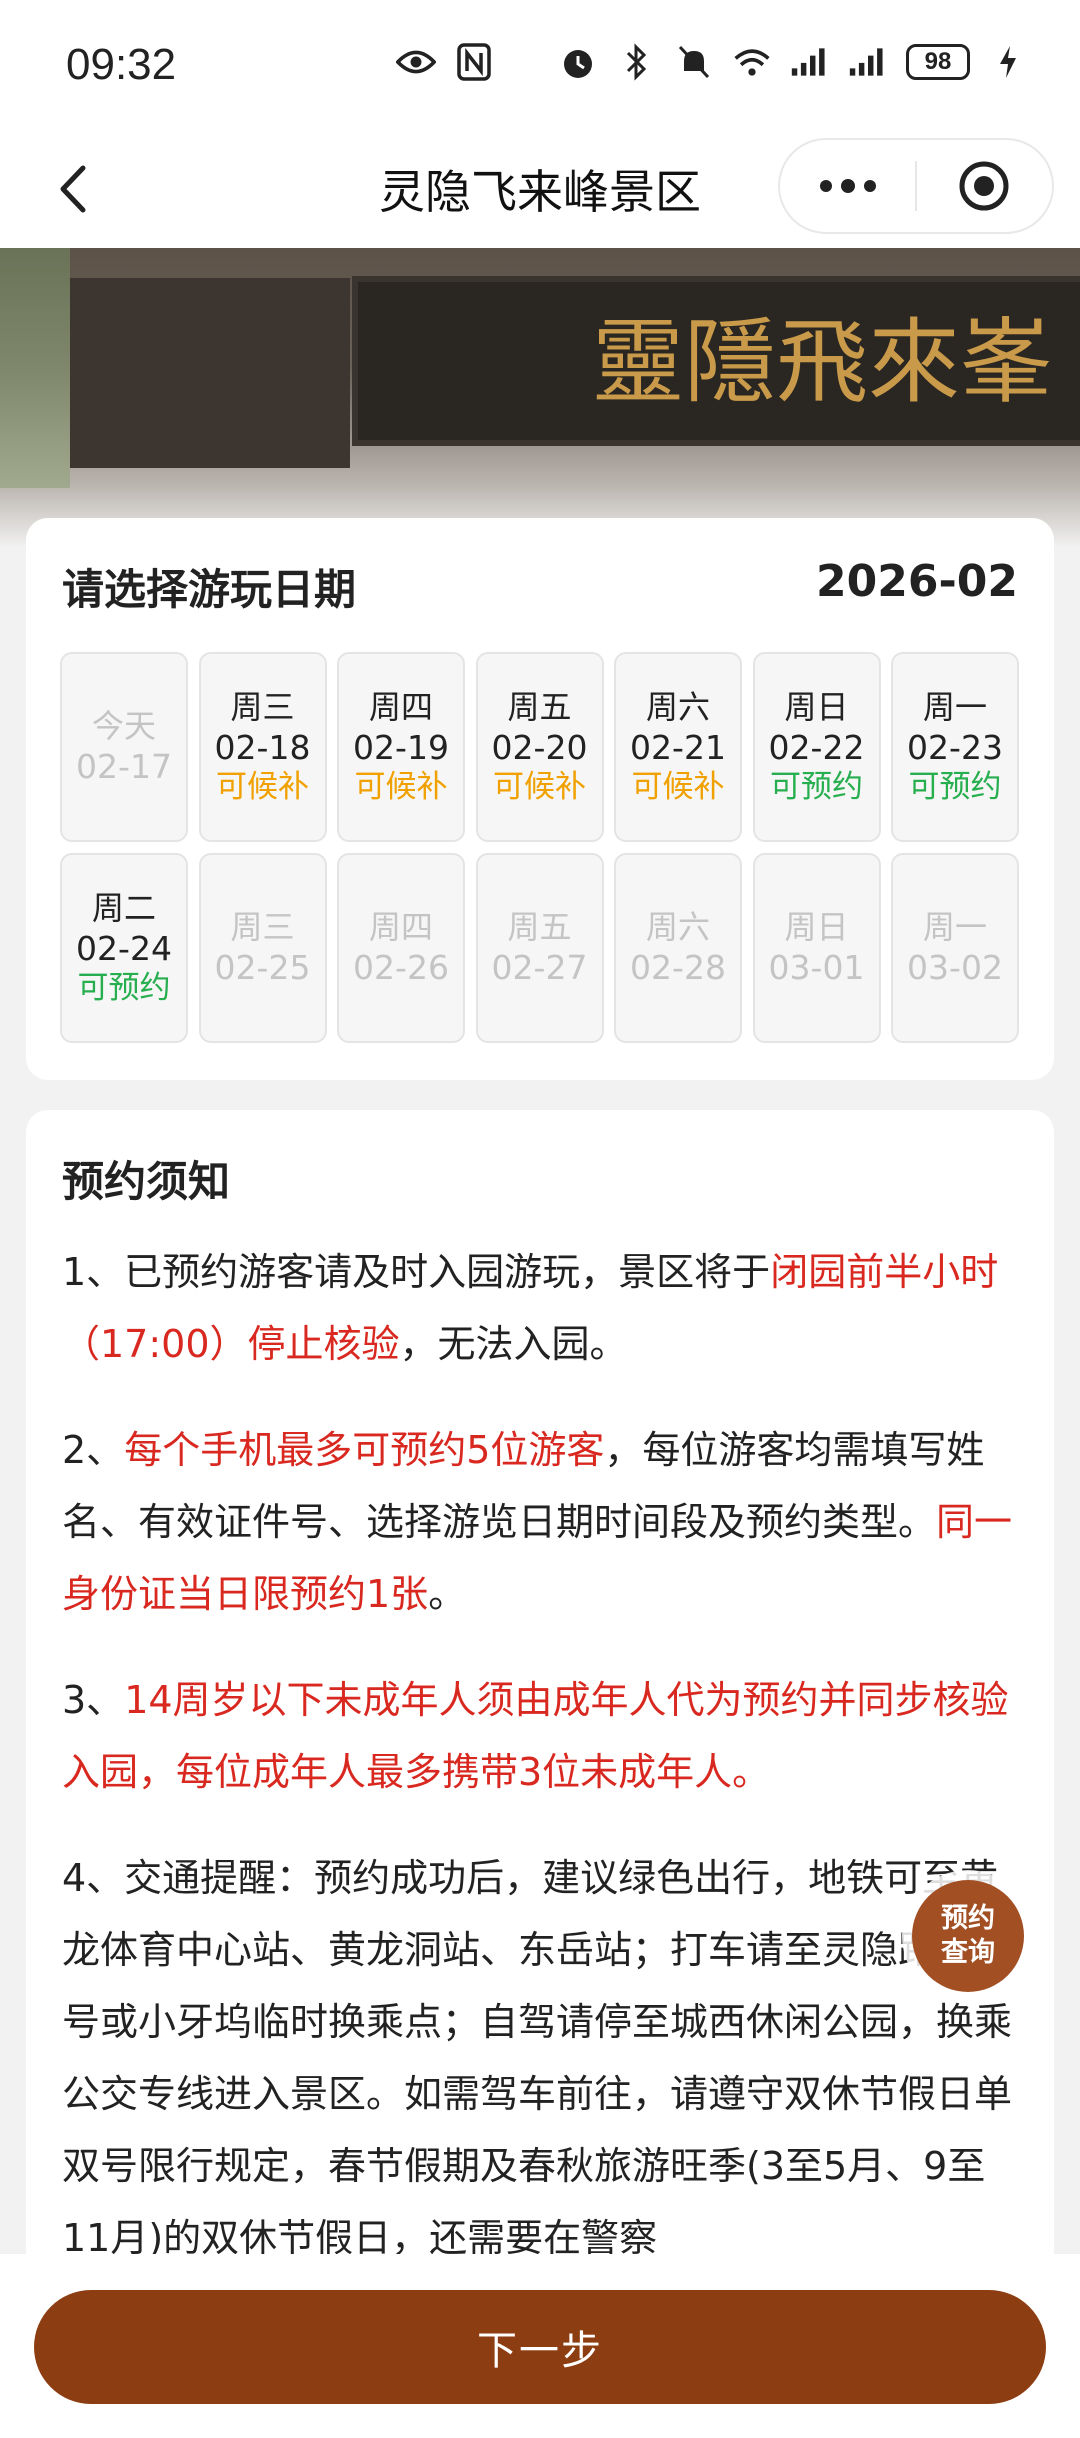 The image size is (1080, 2438). I want to click on date-cell: 周五 02-20 可候补, so click(539, 747).